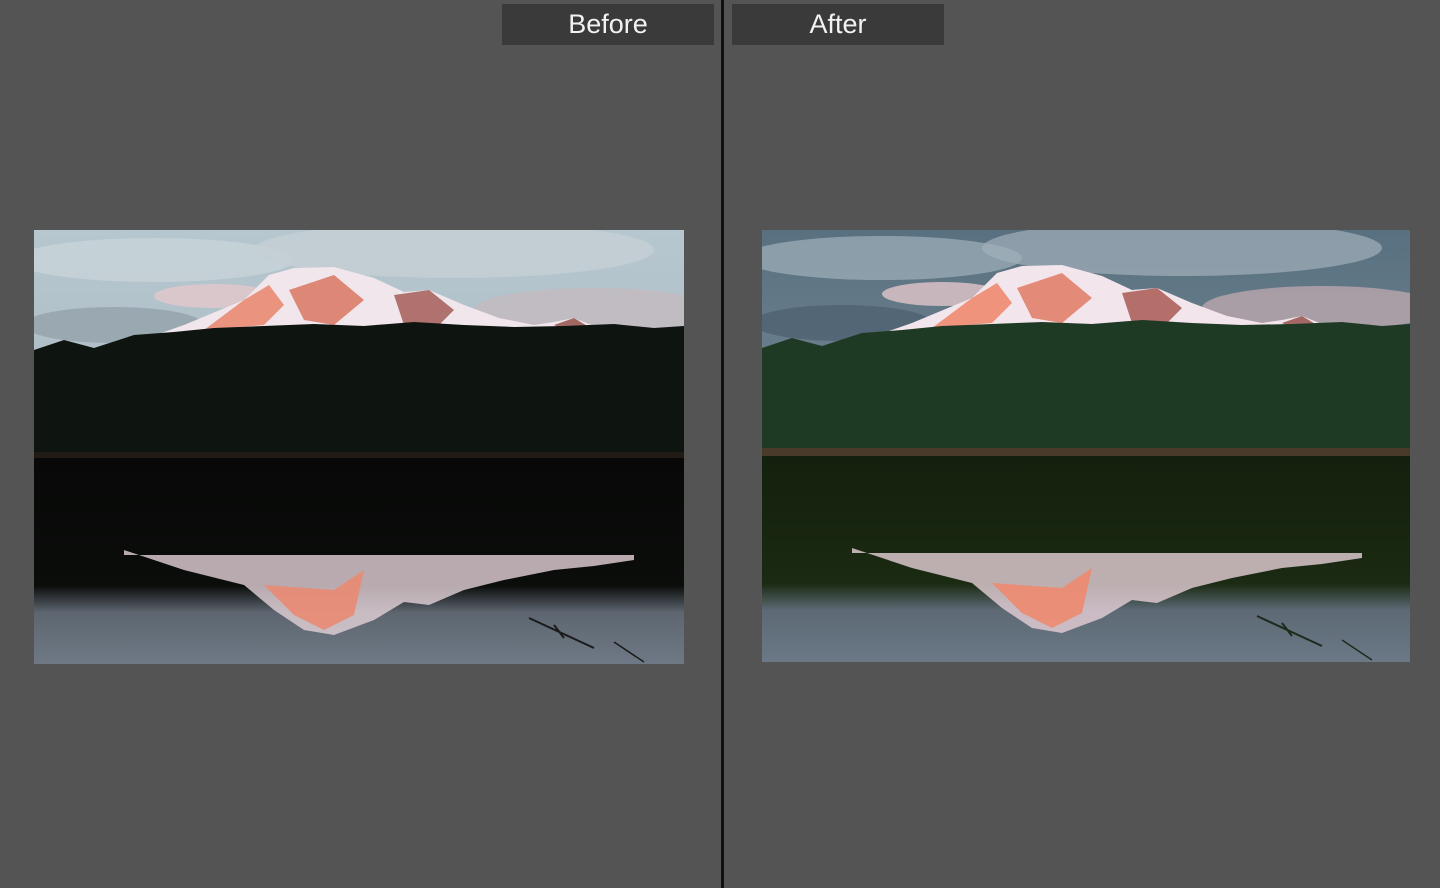 This screenshot has width=1440, height=888. Describe the element at coordinates (838, 24) in the screenshot. I see `after-label: After` at that location.